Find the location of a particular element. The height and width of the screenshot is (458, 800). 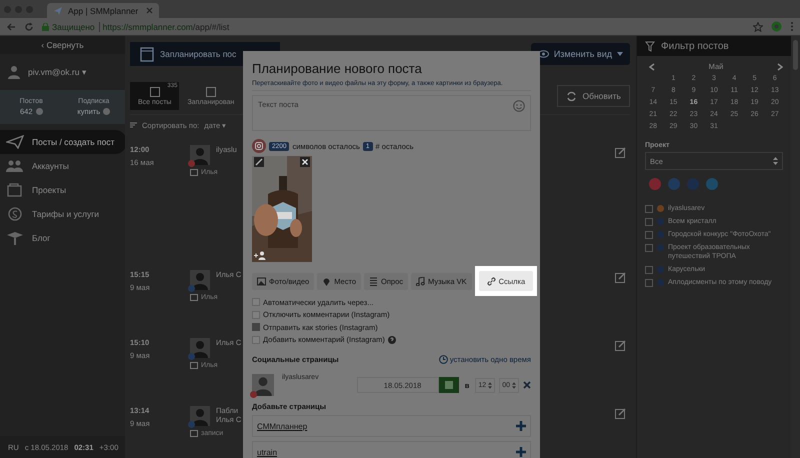

scrollbar is located at coordinates (795, 247).